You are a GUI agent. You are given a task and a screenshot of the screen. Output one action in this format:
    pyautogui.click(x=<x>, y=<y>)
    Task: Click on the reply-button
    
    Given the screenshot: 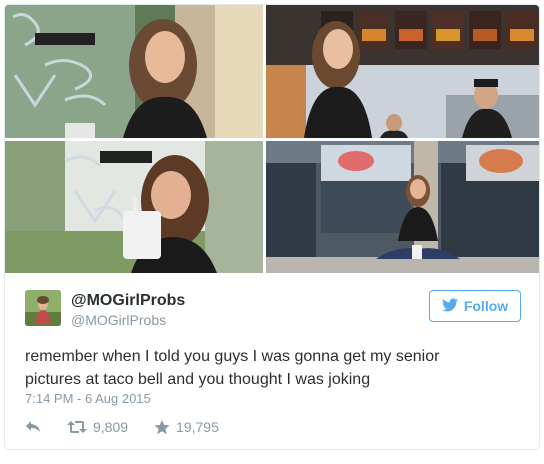 What is the action you would take?
    pyautogui.click(x=33, y=427)
    